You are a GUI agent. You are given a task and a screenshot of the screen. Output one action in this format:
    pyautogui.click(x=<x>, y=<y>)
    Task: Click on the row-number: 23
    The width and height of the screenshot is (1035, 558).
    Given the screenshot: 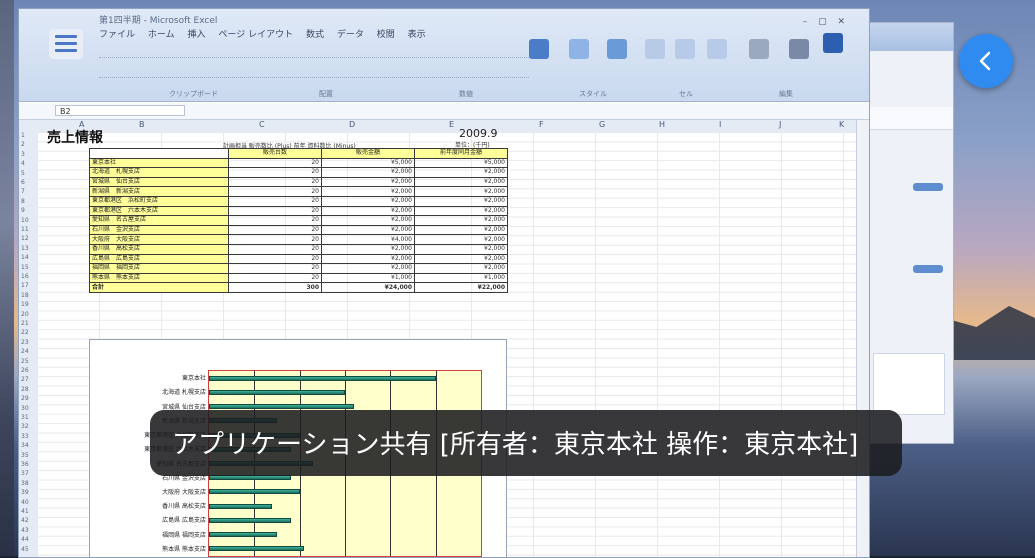 What is the action you would take?
    pyautogui.click(x=25, y=342)
    